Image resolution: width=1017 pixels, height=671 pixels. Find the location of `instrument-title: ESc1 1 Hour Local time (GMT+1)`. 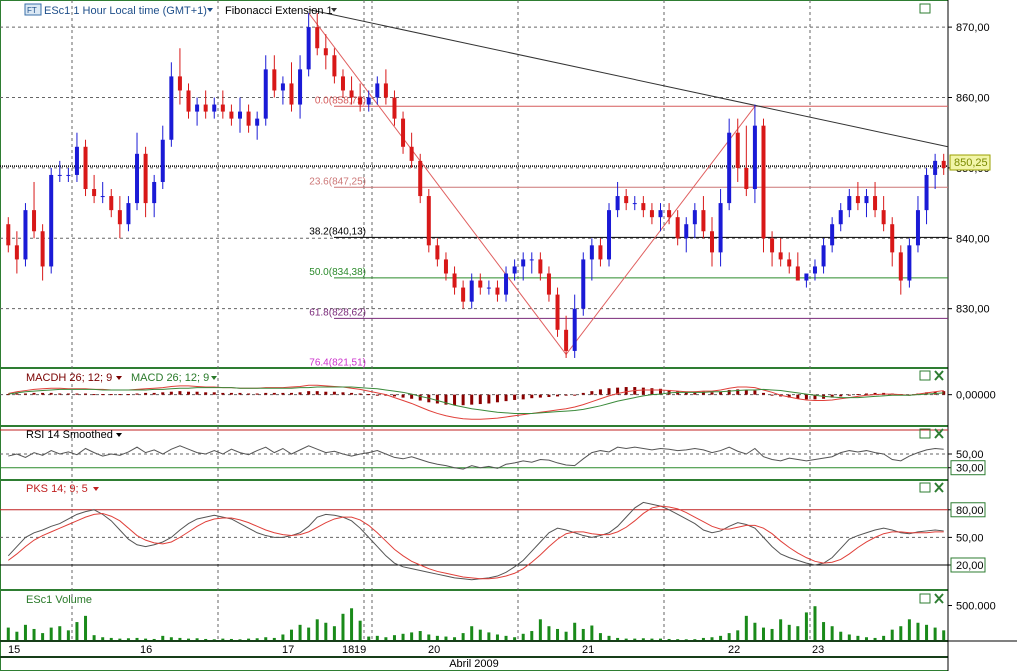

instrument-title: ESc1 1 Hour Local time (GMT+1) is located at coordinates (125, 11).